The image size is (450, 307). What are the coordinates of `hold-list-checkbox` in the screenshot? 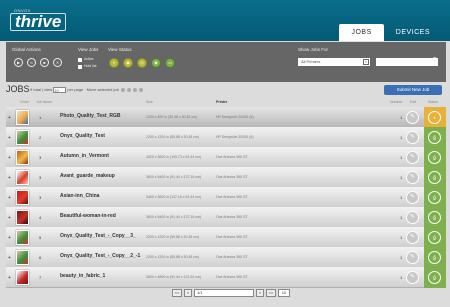 It's located at (80, 67).